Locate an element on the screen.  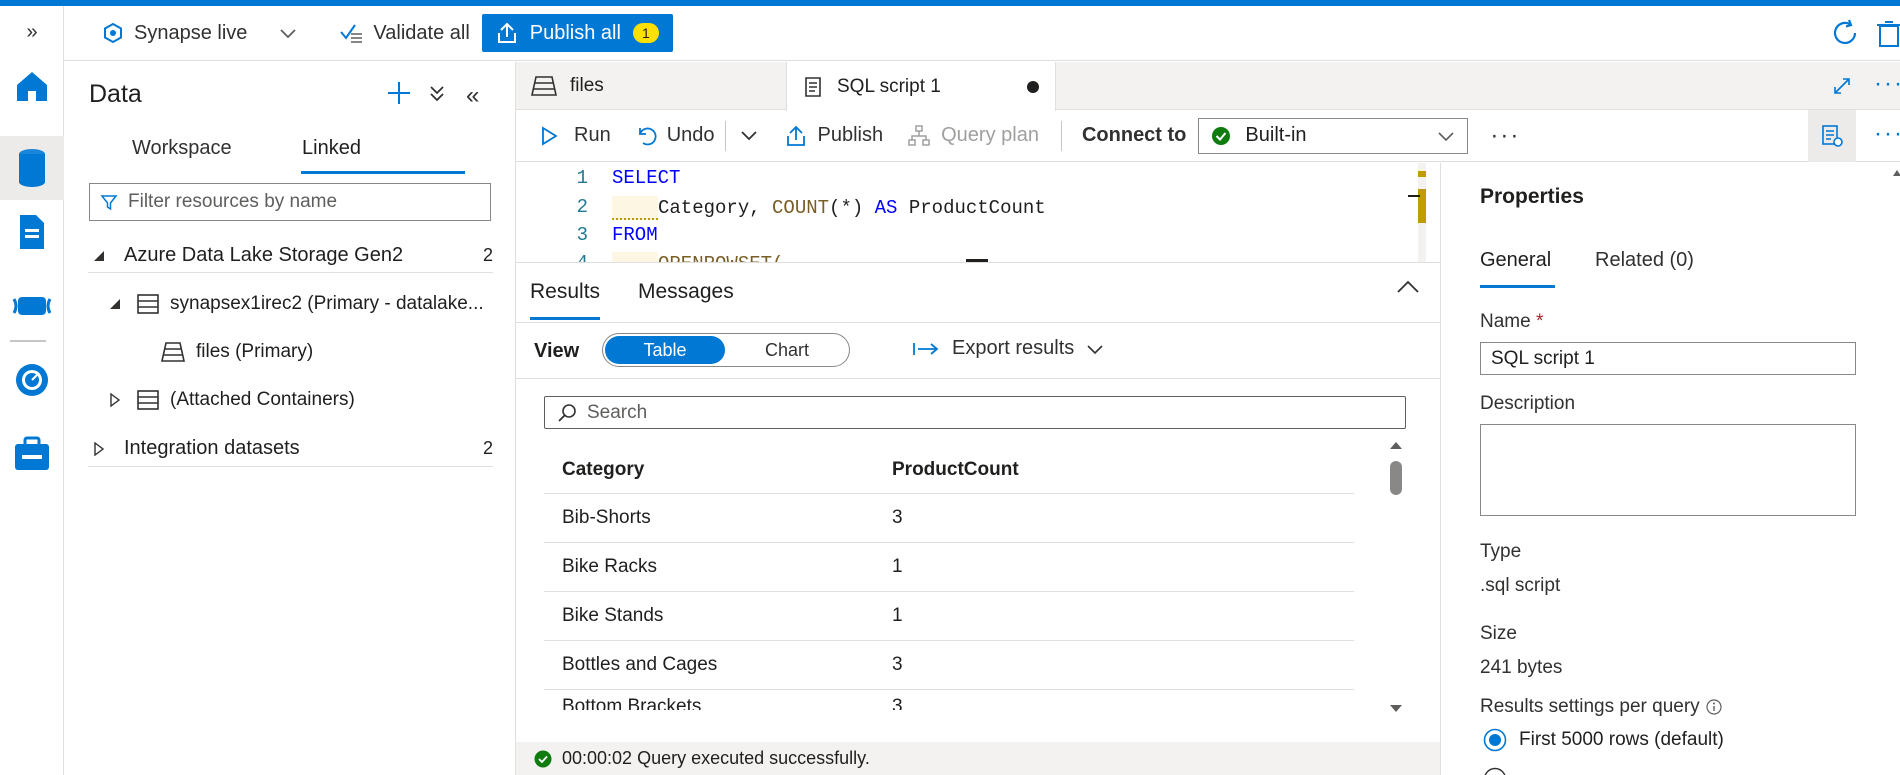
collapse-pane-icon: « is located at coordinates (472, 96).